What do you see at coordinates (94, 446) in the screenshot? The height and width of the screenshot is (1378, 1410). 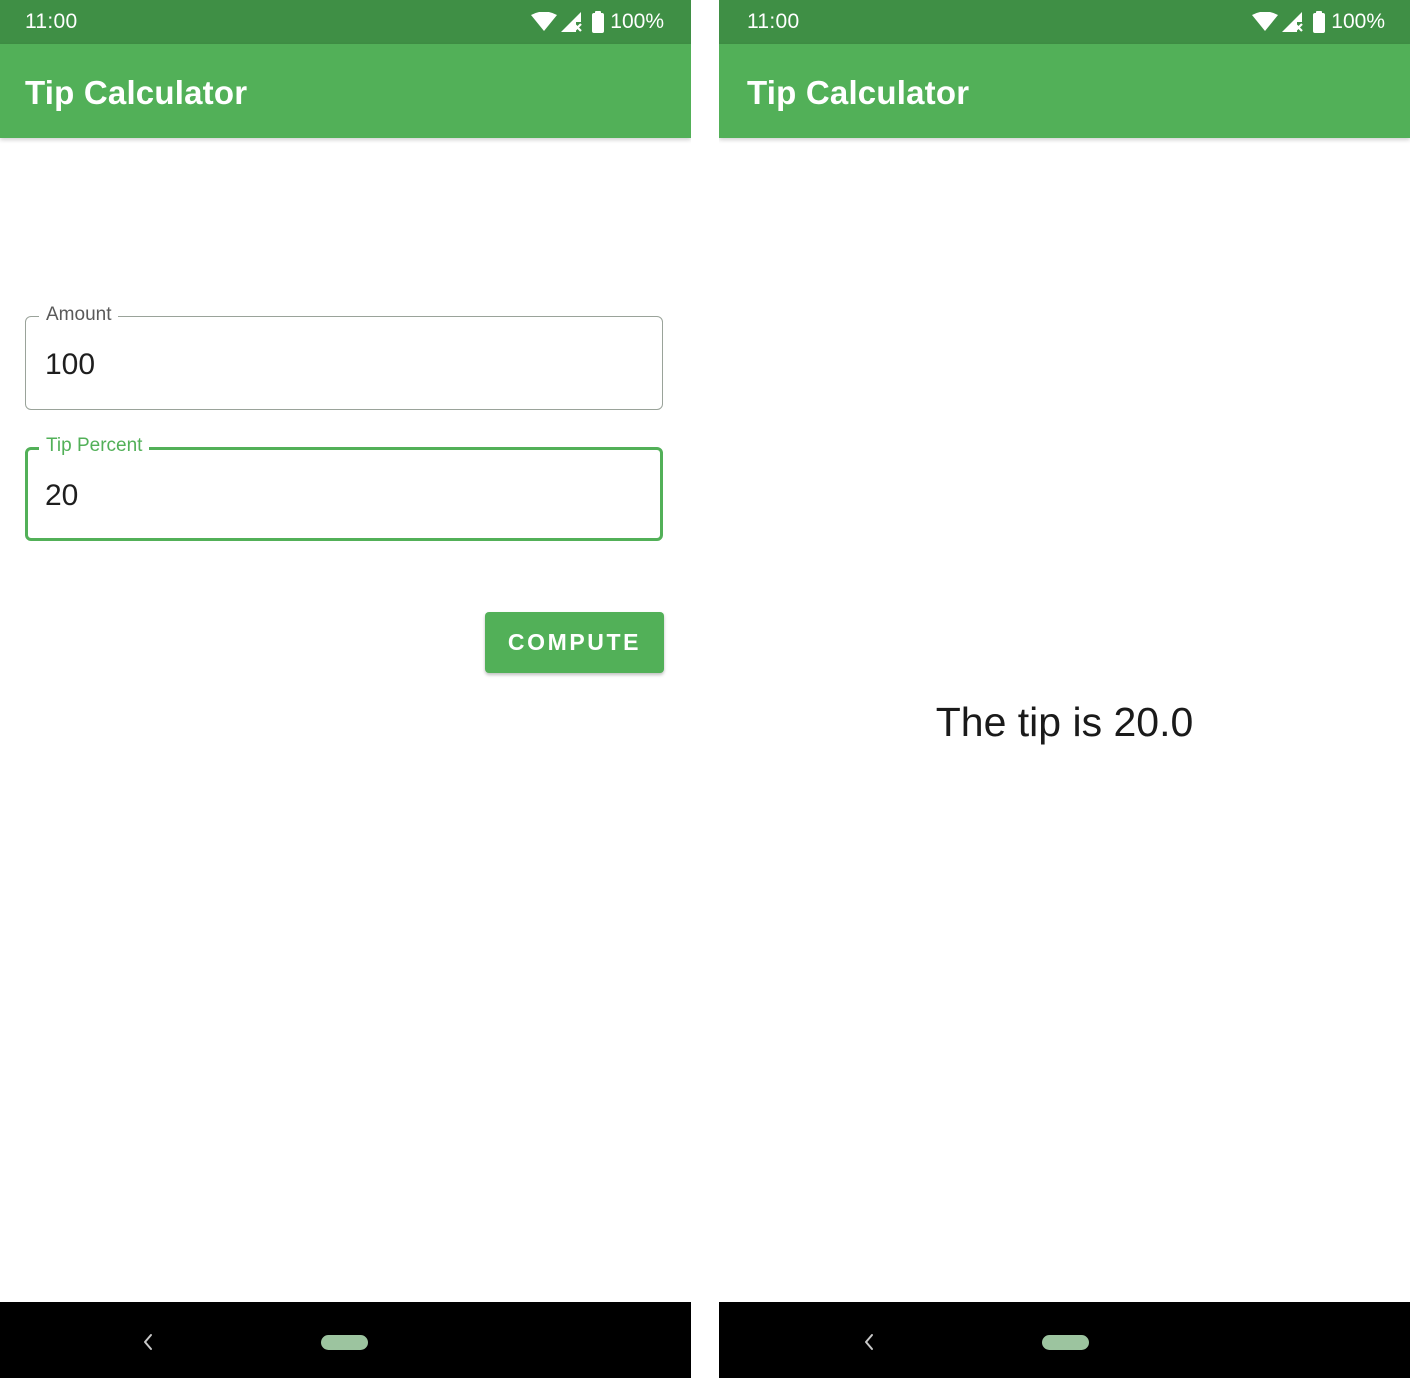 I see `tip-percent-field-label: Tip Percent` at bounding box center [94, 446].